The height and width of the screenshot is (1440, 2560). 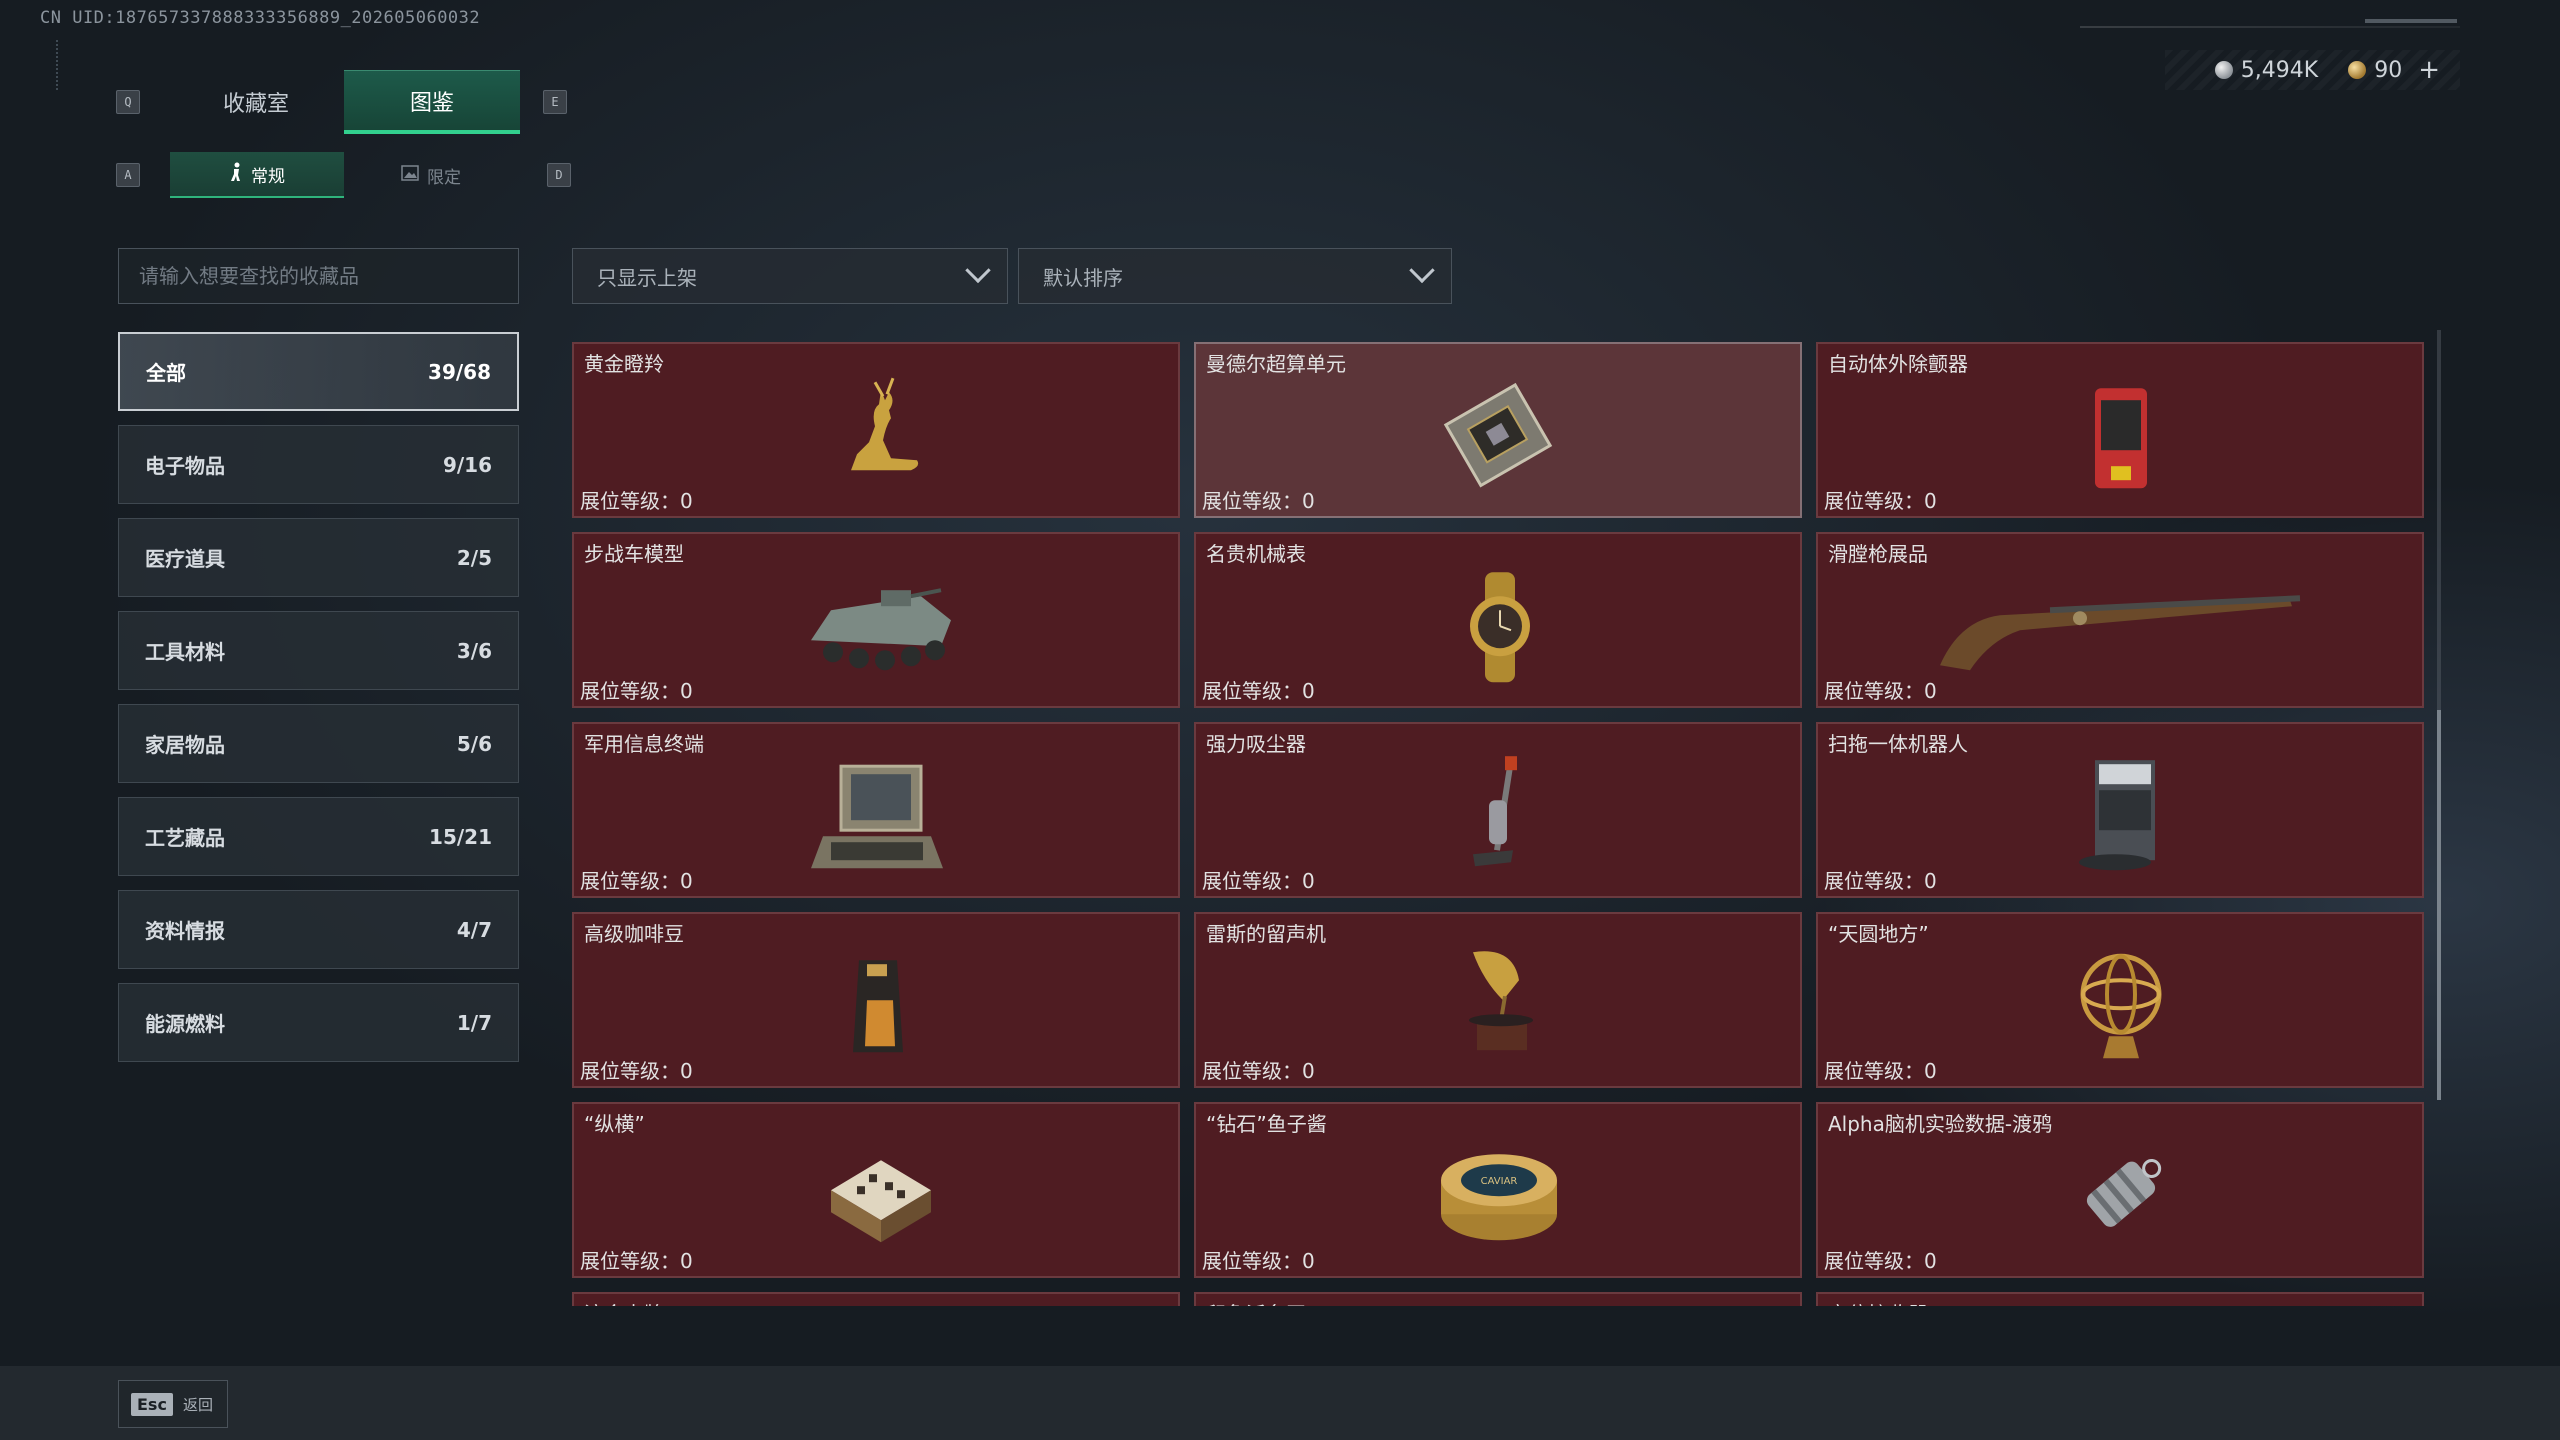 I want to click on sort-dropdown: 默认排序, so click(x=1235, y=276).